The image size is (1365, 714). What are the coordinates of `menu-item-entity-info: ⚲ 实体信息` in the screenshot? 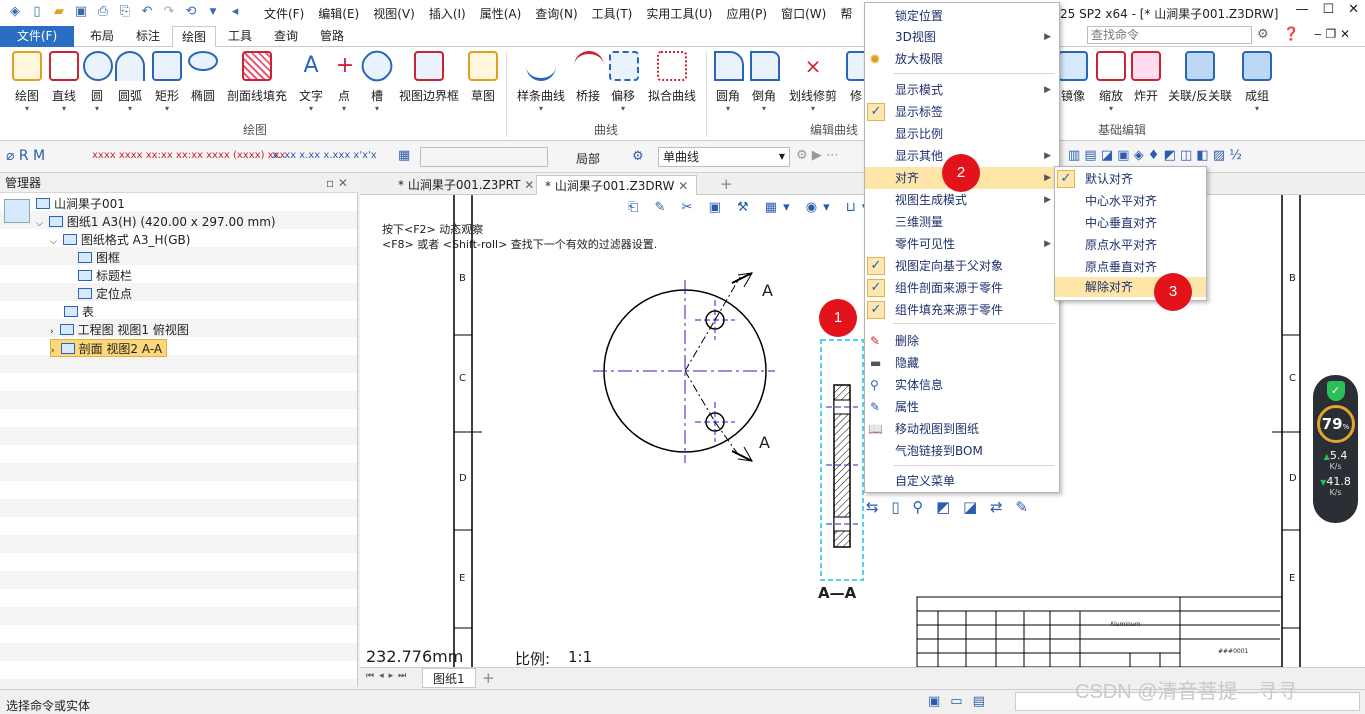 It's located at (962, 385).